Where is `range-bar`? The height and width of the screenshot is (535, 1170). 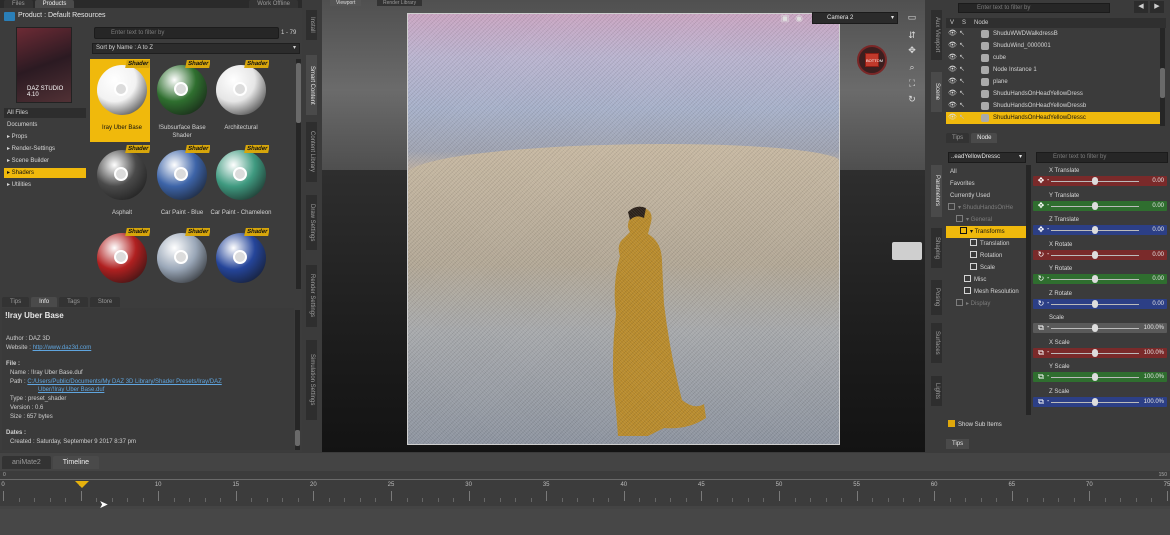
range-bar is located at coordinates (585, 479).